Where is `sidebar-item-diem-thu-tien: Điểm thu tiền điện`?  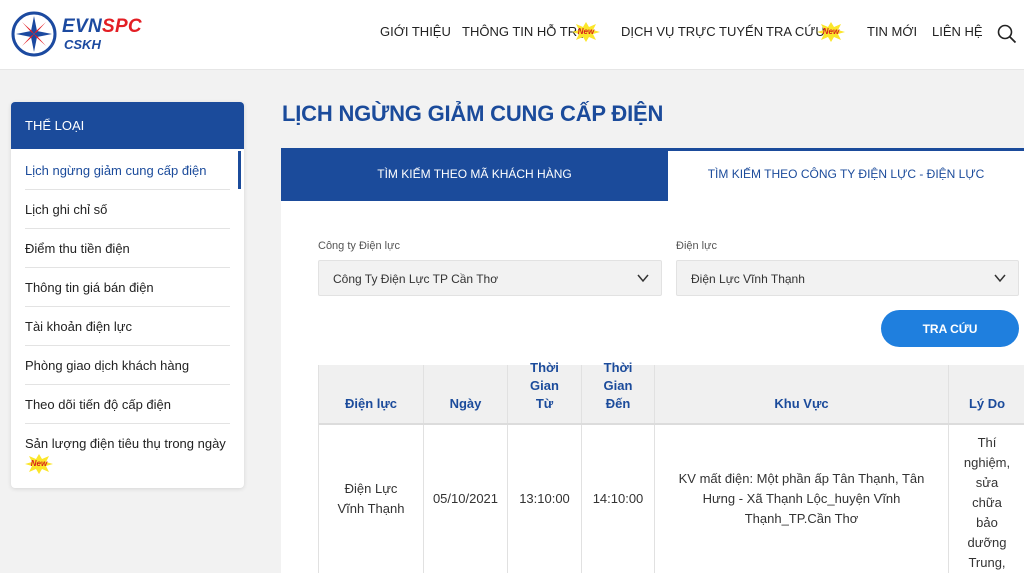 sidebar-item-diem-thu-tien: Điểm thu tiền điện is located at coordinates (127, 248).